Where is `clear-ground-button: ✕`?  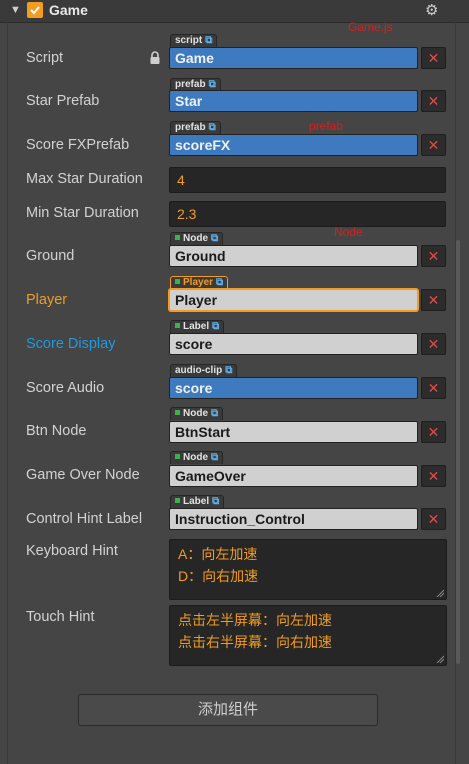 clear-ground-button: ✕ is located at coordinates (433, 256).